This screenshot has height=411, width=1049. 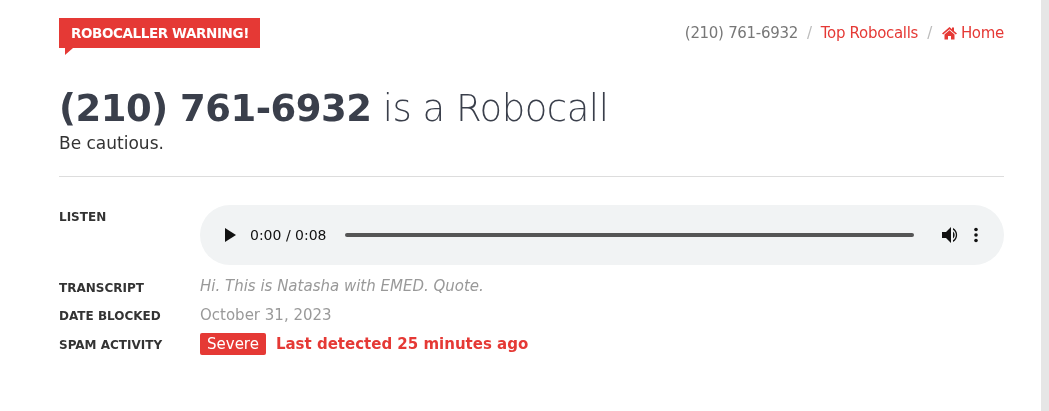 I want to click on detail-label: LISTEN, so click(x=83, y=216).